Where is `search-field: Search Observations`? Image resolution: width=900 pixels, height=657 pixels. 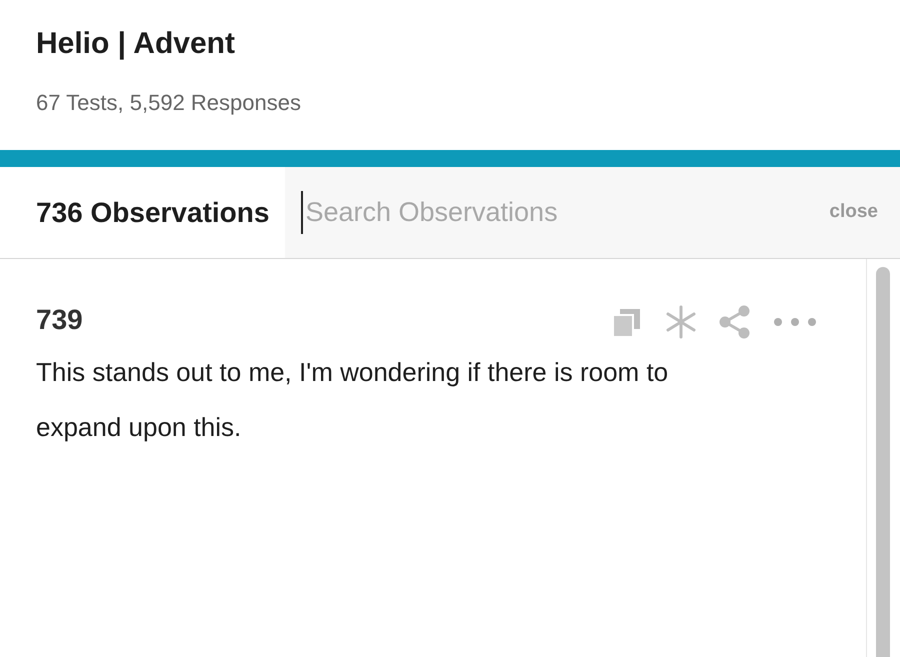 search-field: Search Observations is located at coordinates (565, 212).